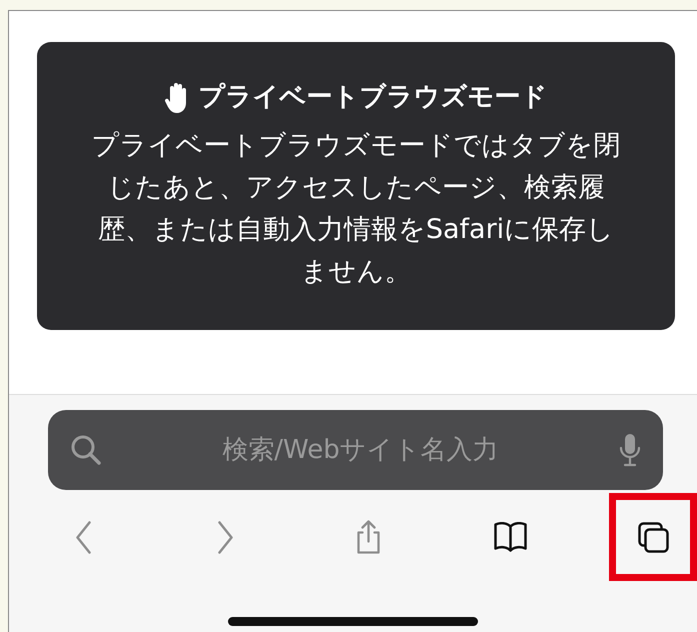 Image resolution: width=697 pixels, height=632 pixels. What do you see at coordinates (225, 537) in the screenshot?
I see `forward-icon` at bounding box center [225, 537].